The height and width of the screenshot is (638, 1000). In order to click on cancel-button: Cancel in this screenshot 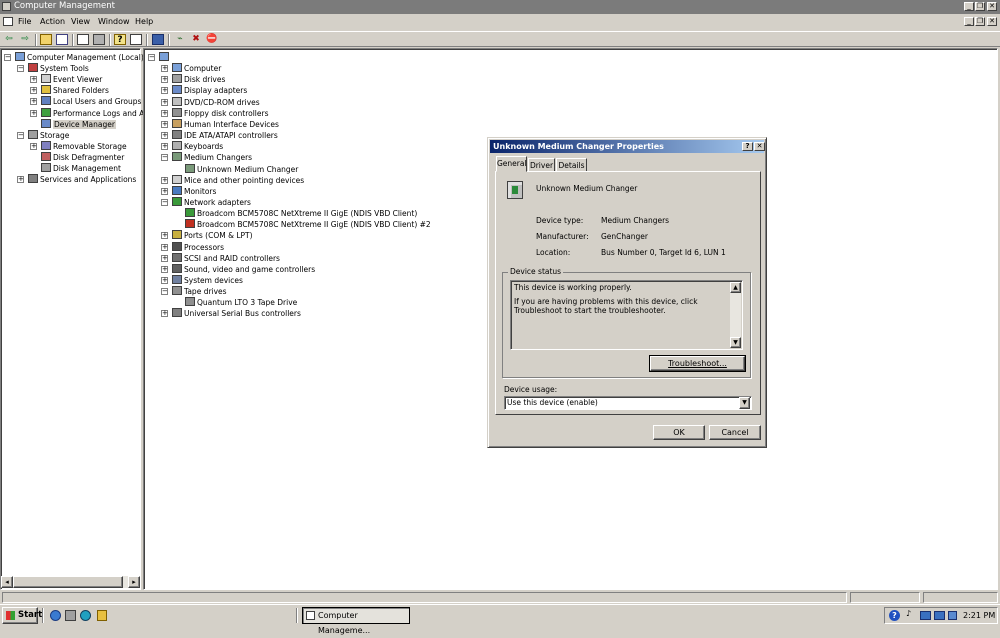, I will do `click(735, 432)`.